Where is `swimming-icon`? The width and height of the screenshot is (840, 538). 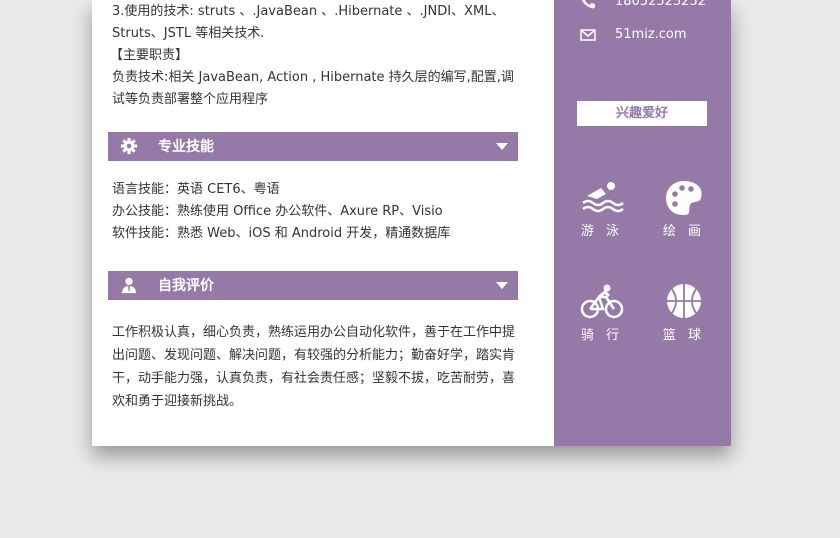 swimming-icon is located at coordinates (603, 197).